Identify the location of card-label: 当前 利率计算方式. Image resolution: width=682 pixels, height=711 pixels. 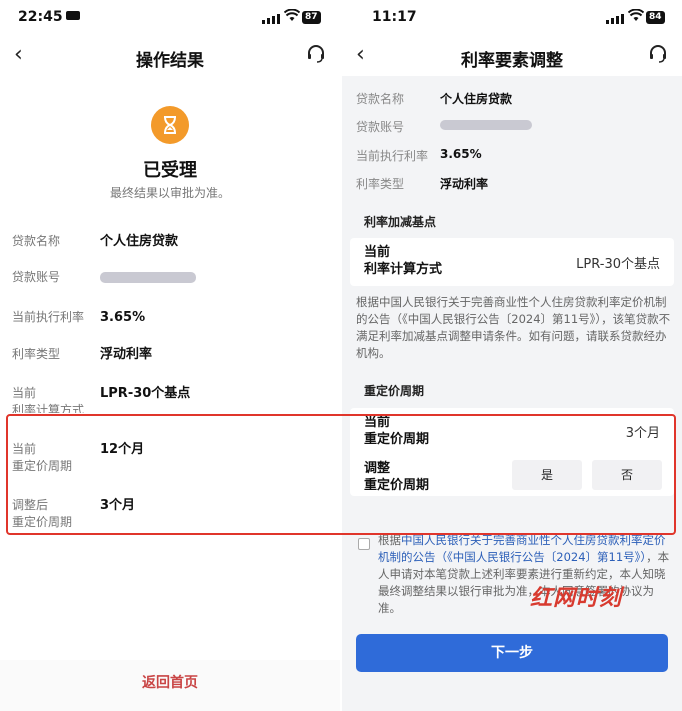
(403, 261).